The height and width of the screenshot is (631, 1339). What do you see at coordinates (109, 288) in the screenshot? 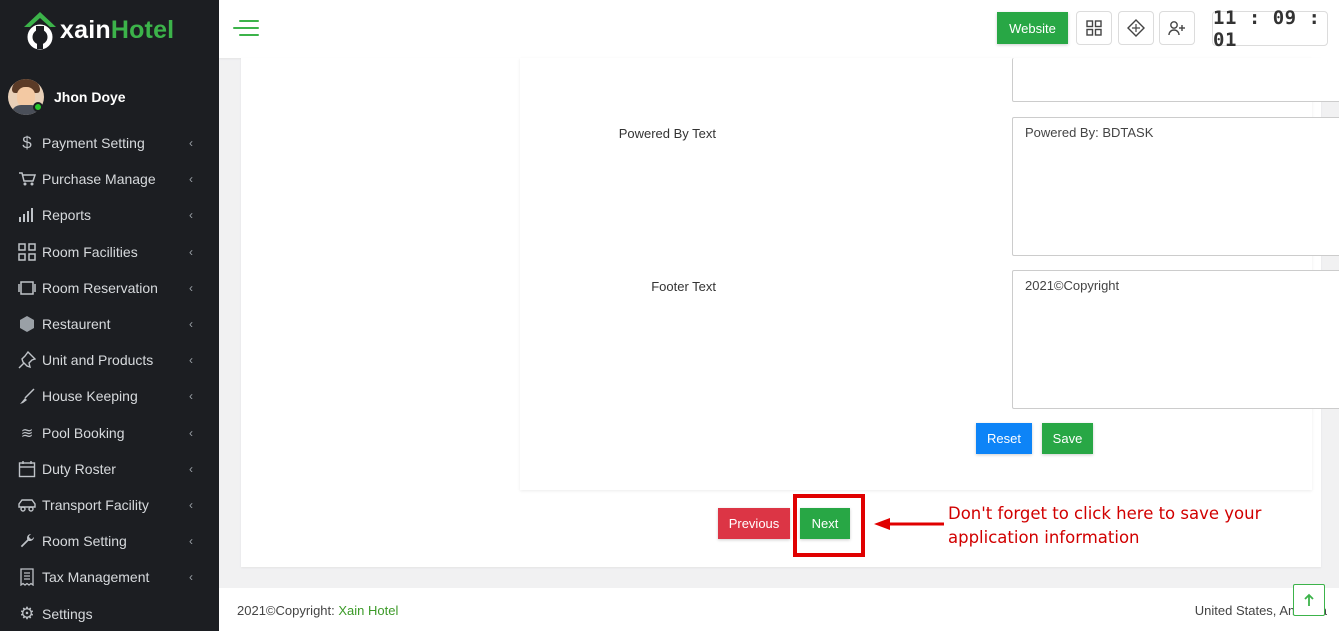
I see `sidebar-item-room-reservation: Room Reservation ‹` at bounding box center [109, 288].